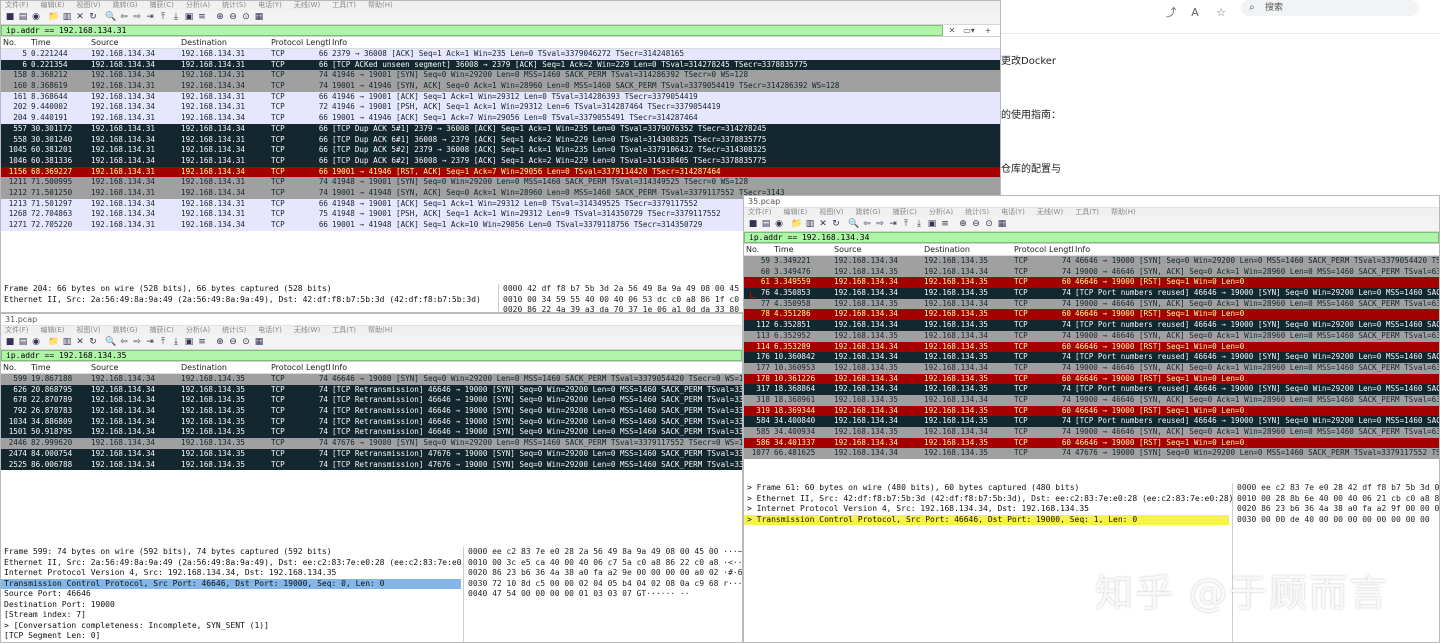  What do you see at coordinates (797, 224) in the screenshot?
I see `open-file-icon: 📁` at bounding box center [797, 224].